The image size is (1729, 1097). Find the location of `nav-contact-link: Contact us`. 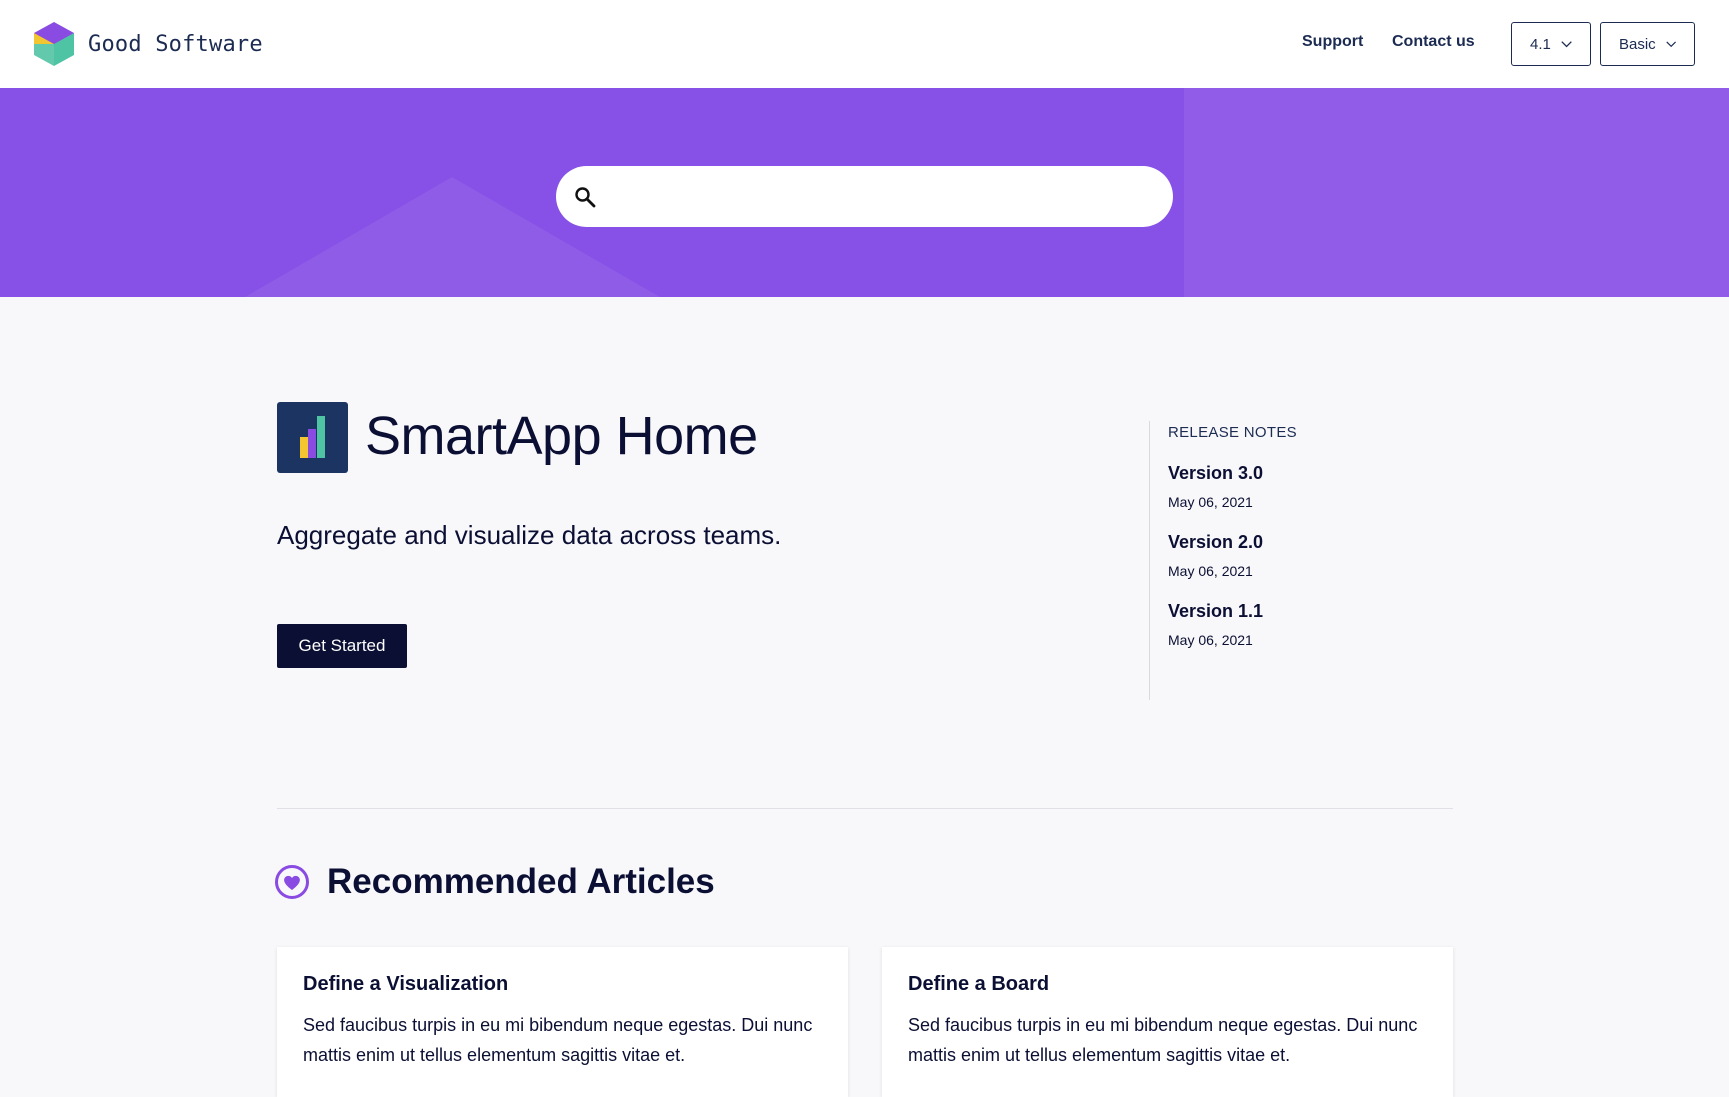

nav-contact-link: Contact us is located at coordinates (1433, 42).